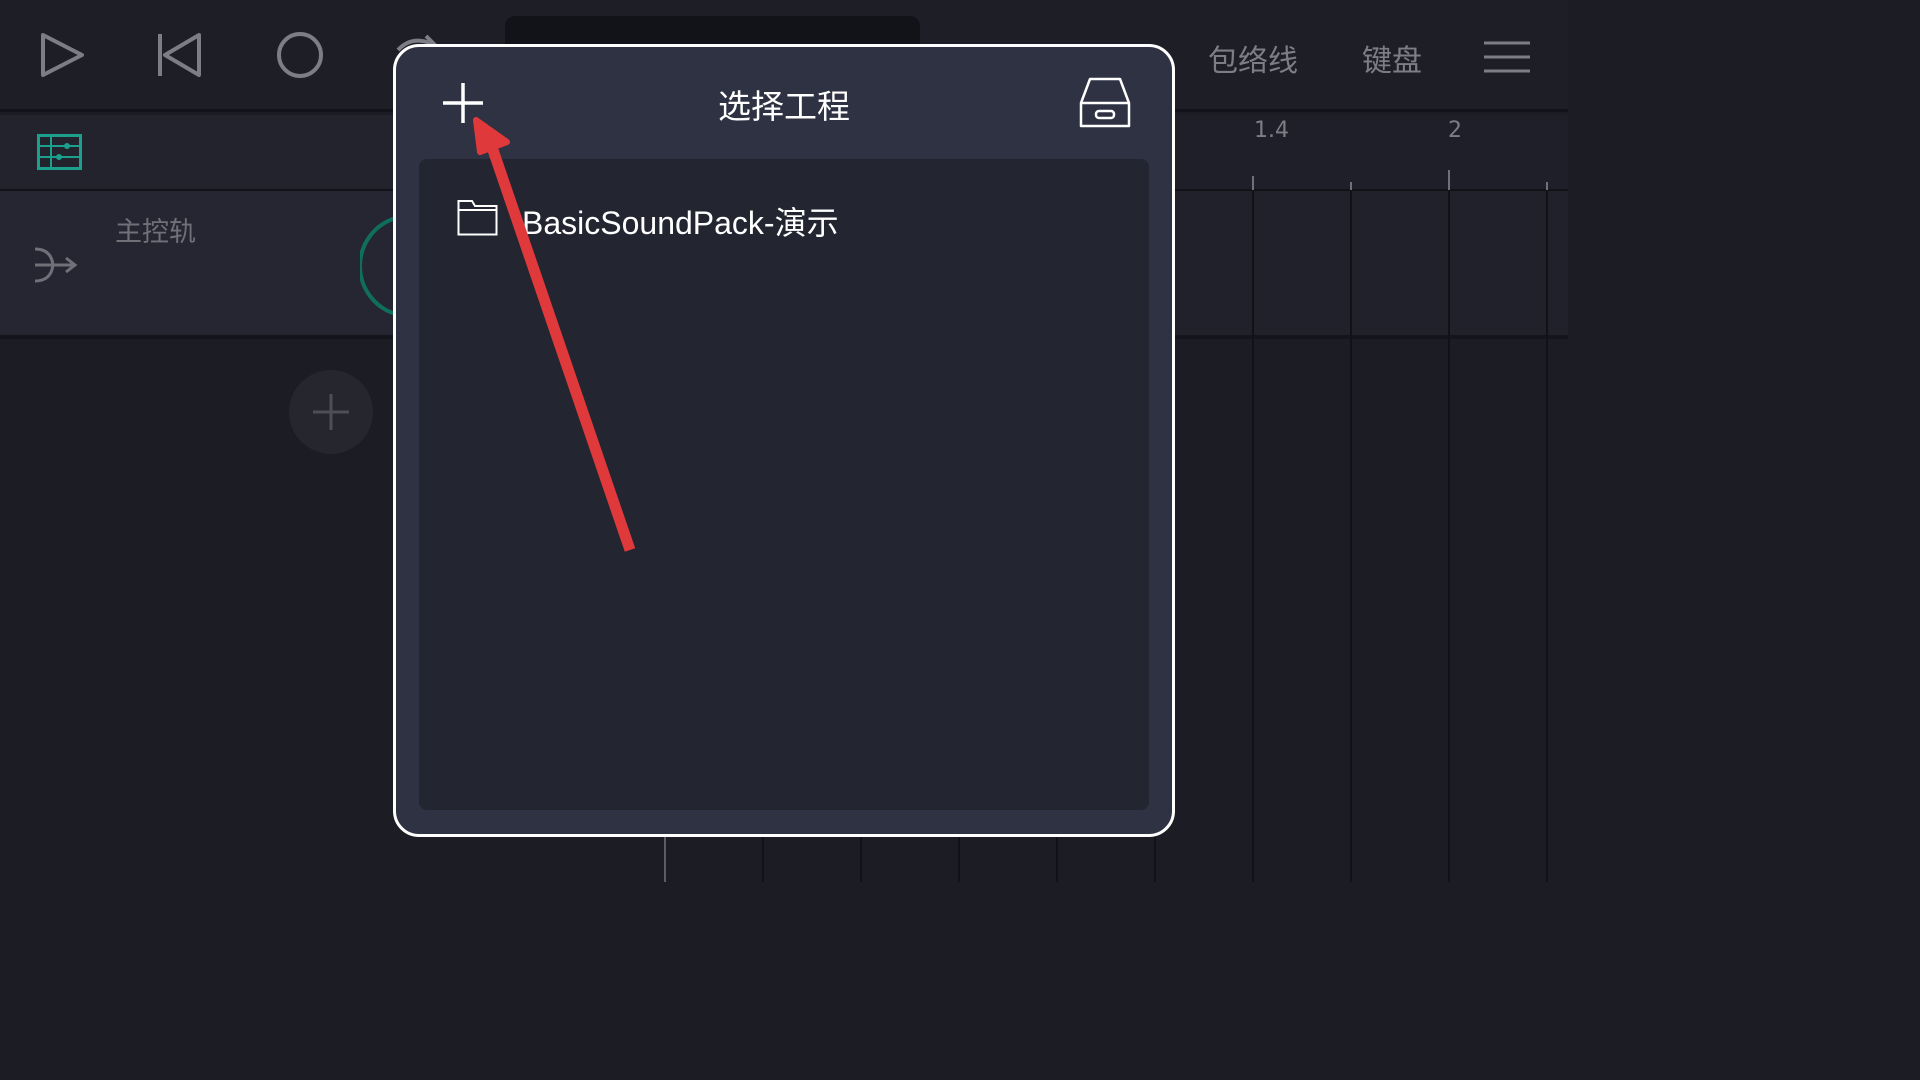 The image size is (1920, 1080). What do you see at coordinates (554, 334) in the screenshot?
I see `annotation-arrow` at bounding box center [554, 334].